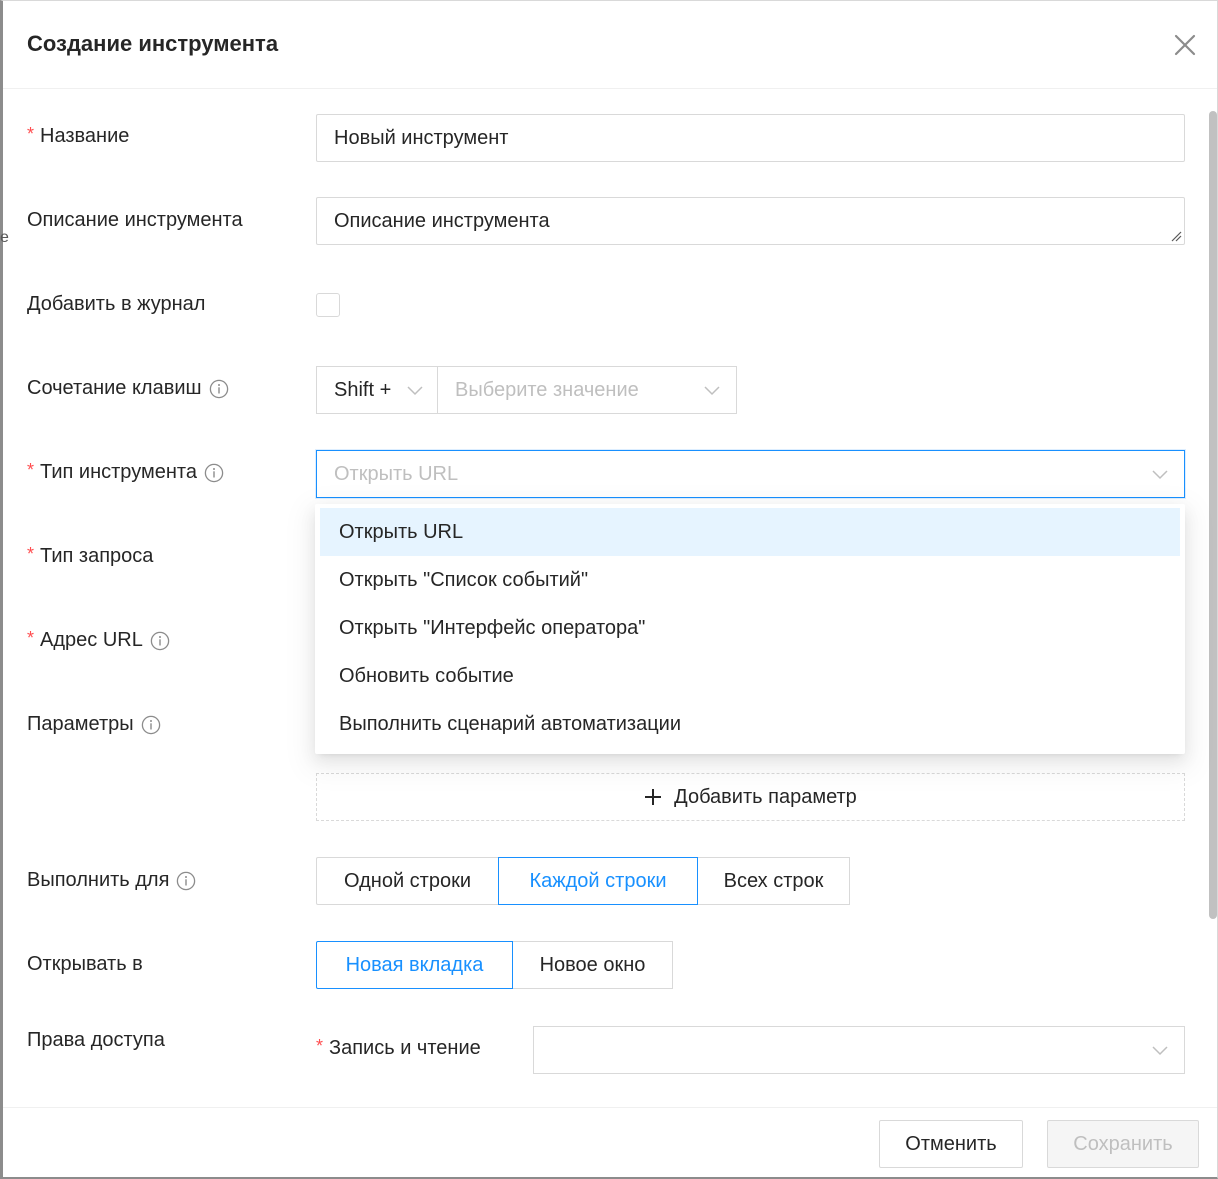 Image resolution: width=1218 pixels, height=1179 pixels. Describe the element at coordinates (96, 1040) in the screenshot. I see `access-rights-label: Права доступа` at that location.